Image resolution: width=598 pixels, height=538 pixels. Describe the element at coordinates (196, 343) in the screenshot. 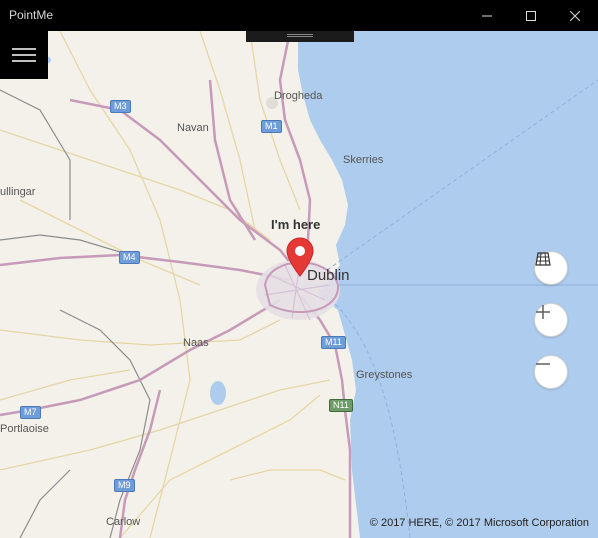

I see `place-naas: Naas` at that location.